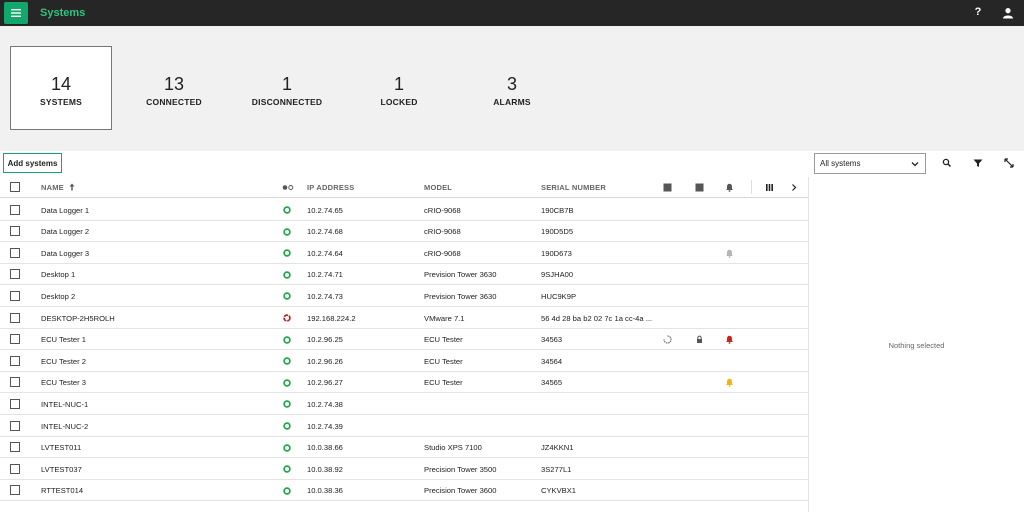 The width and height of the screenshot is (1024, 512). I want to click on row-serial-number: CYKVBX1, so click(559, 491).